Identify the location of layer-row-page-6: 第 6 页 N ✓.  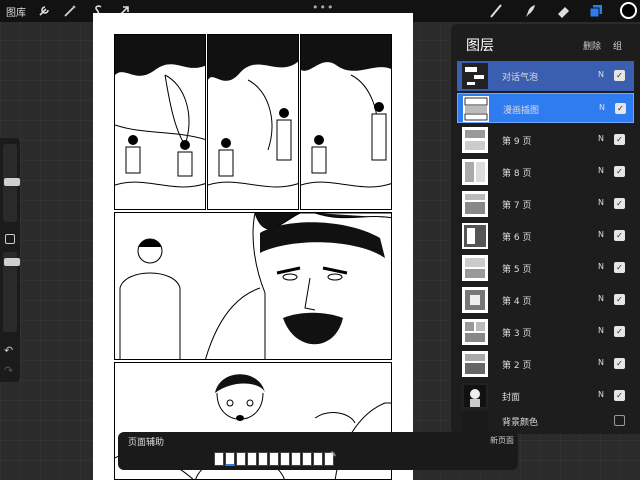
(545, 236).